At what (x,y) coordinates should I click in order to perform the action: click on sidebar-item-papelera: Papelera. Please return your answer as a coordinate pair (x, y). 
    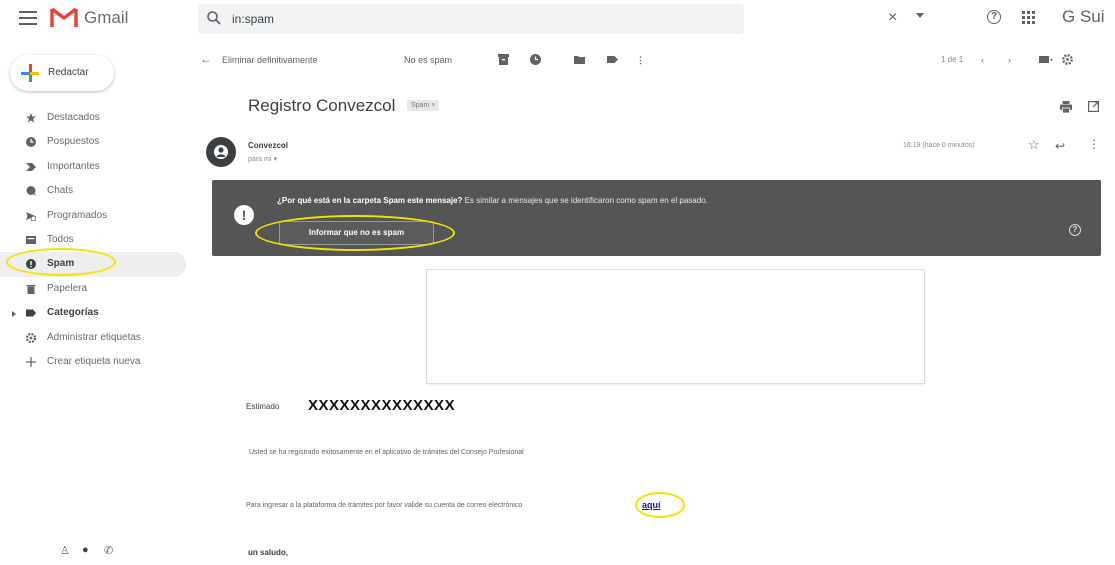
    Looking at the image, I should click on (93, 289).